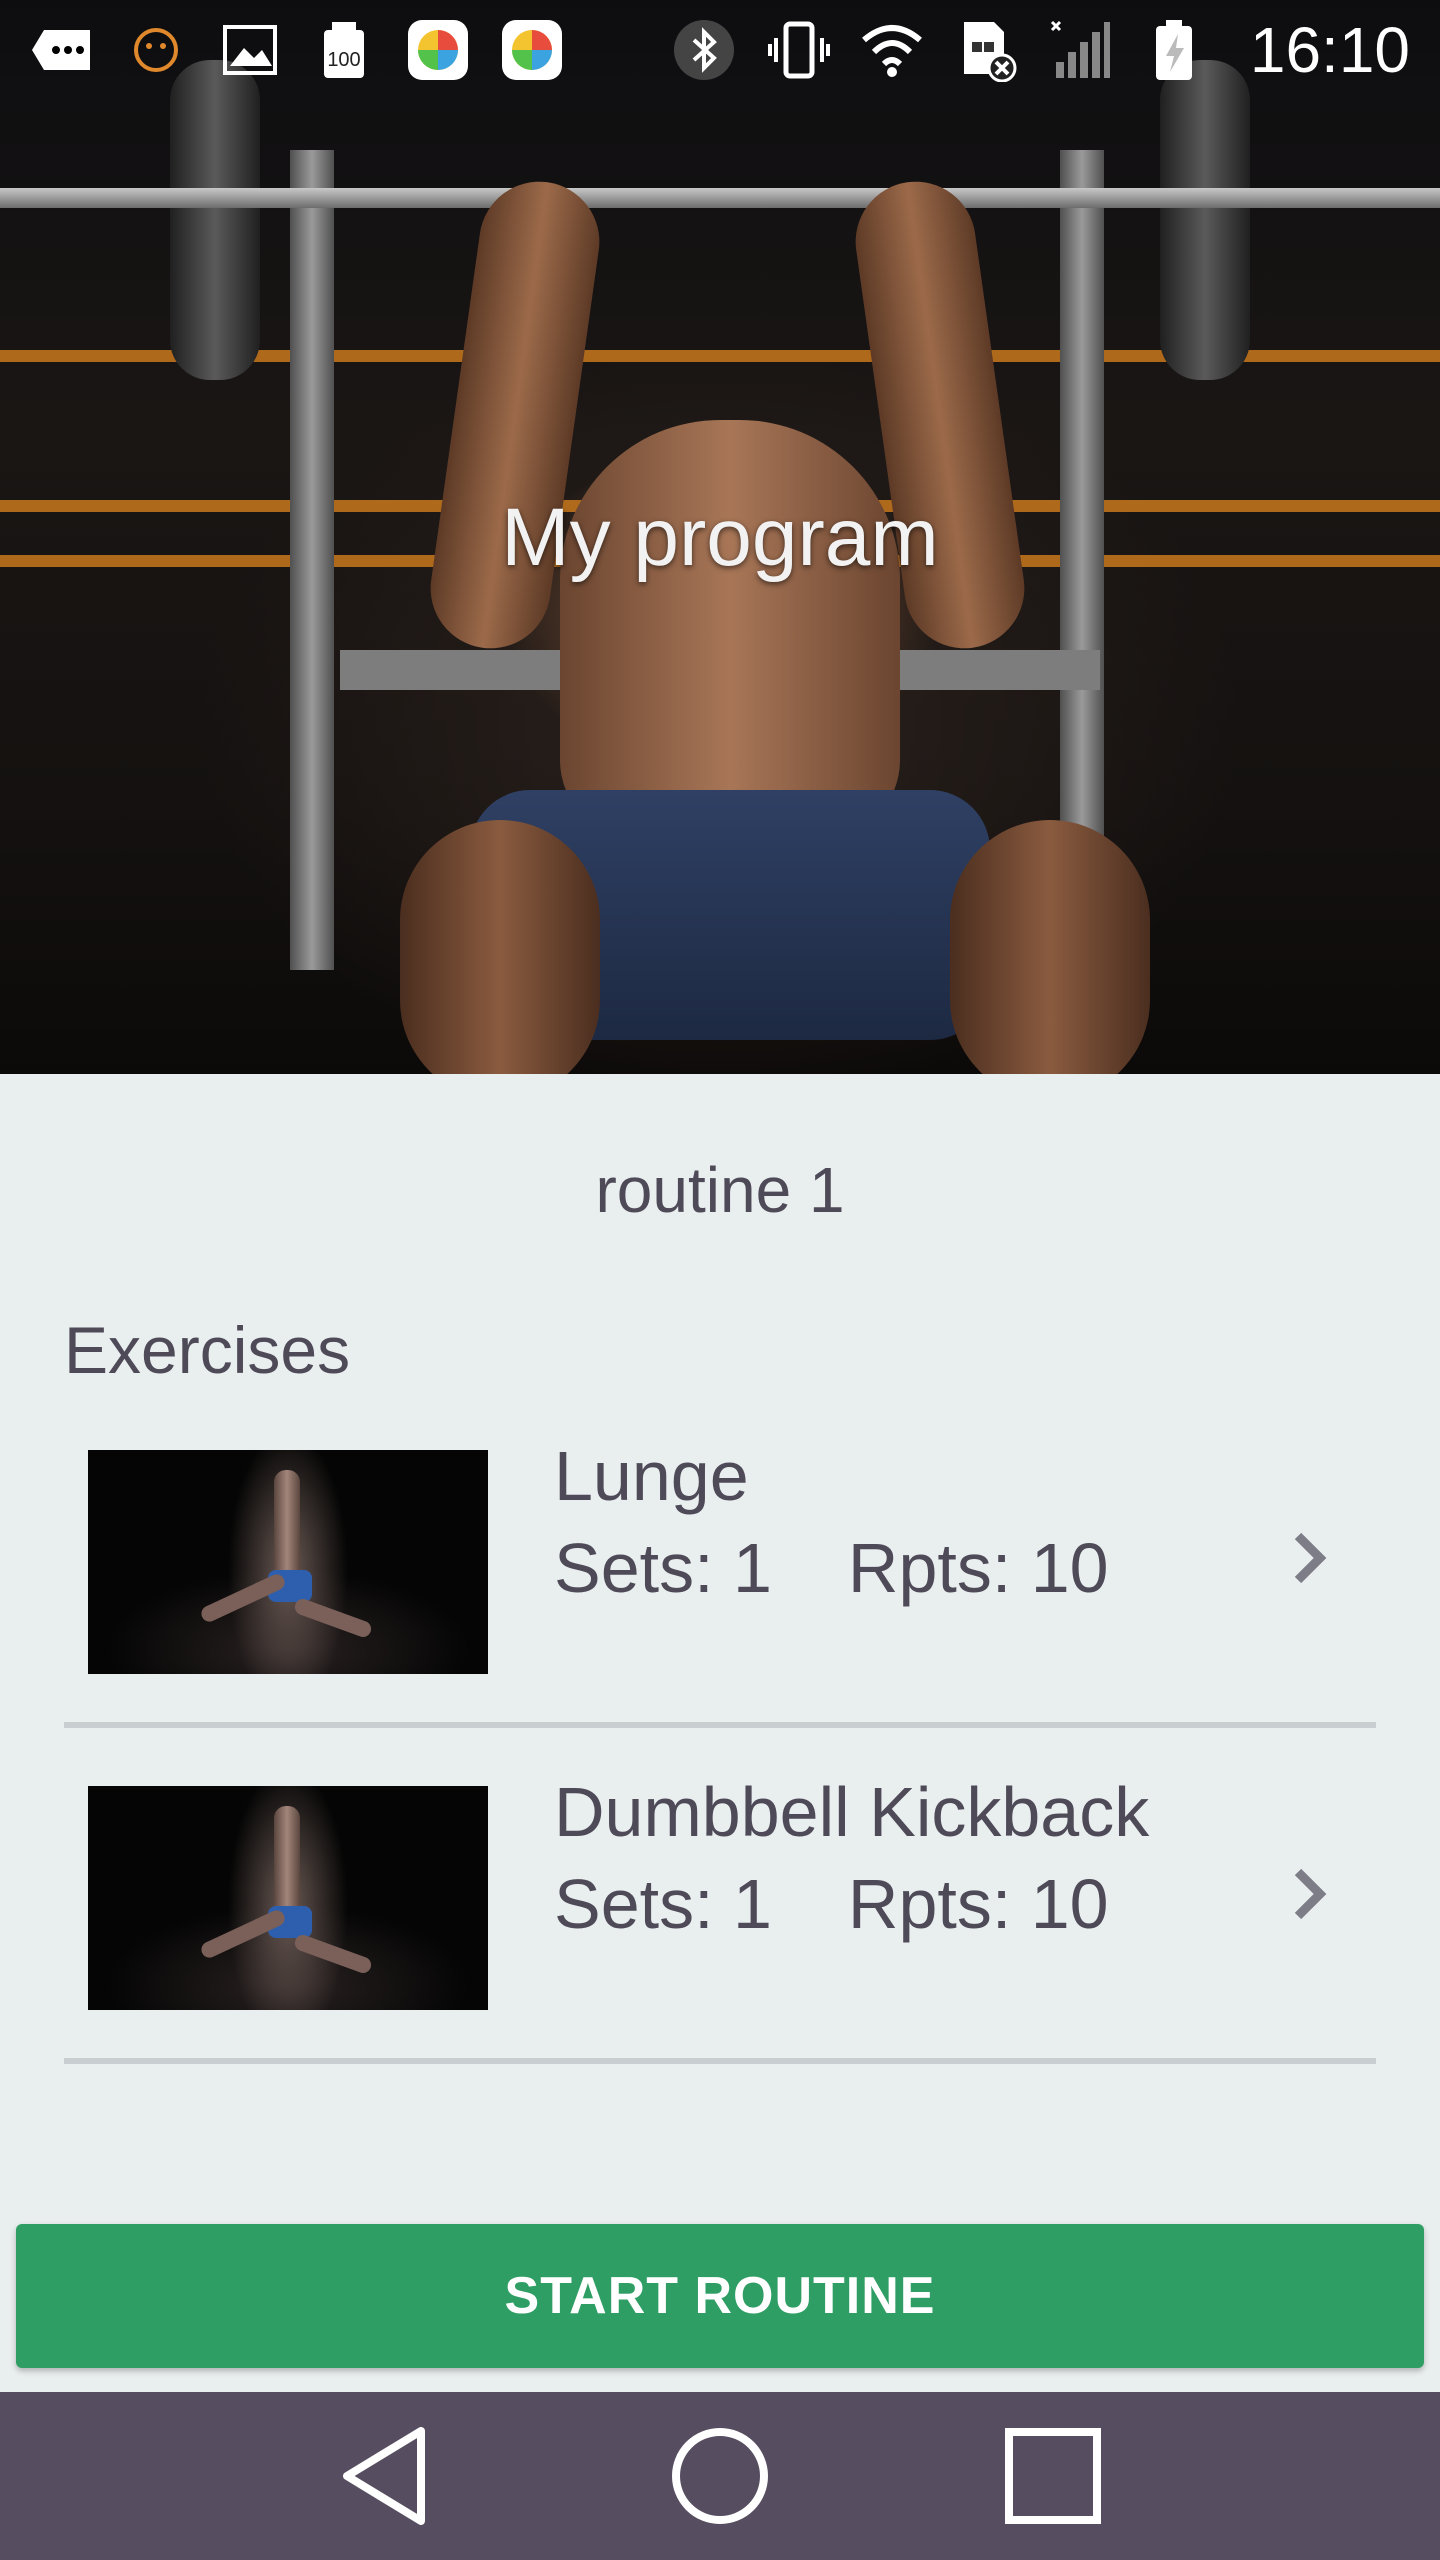 Image resolution: width=1440 pixels, height=2560 pixels. I want to click on status-bar: 100 16:10, so click(720, 50).